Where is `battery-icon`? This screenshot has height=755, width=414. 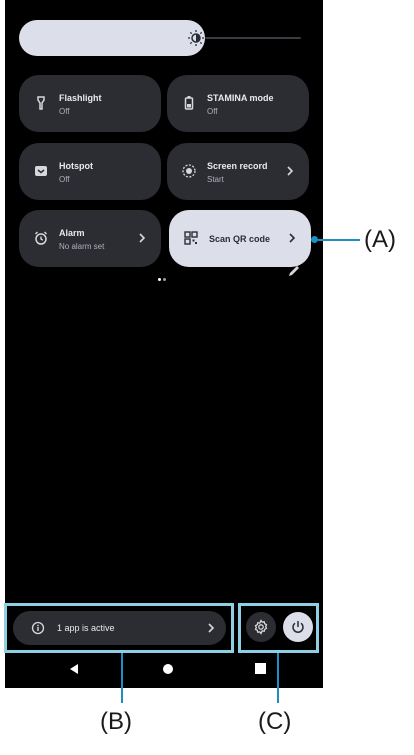
battery-icon is located at coordinates (189, 103).